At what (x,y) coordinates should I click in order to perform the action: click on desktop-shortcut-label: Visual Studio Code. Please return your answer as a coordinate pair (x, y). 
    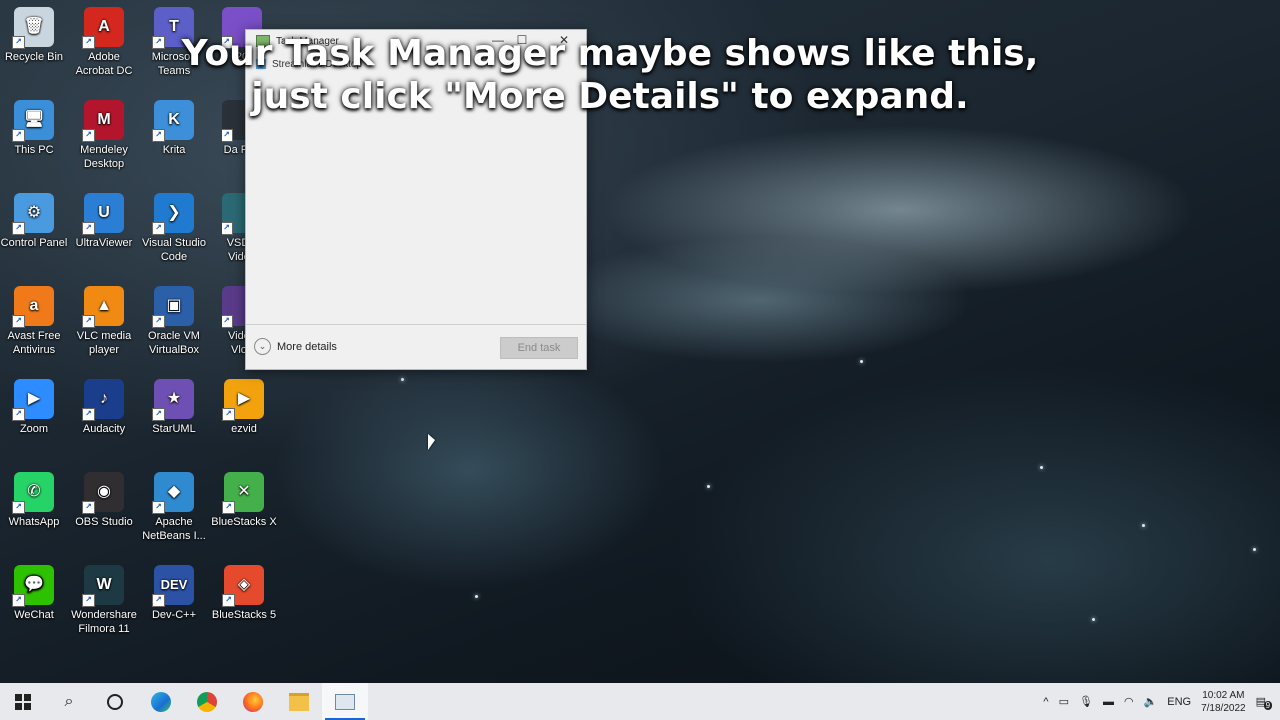
    Looking at the image, I should click on (173, 250).